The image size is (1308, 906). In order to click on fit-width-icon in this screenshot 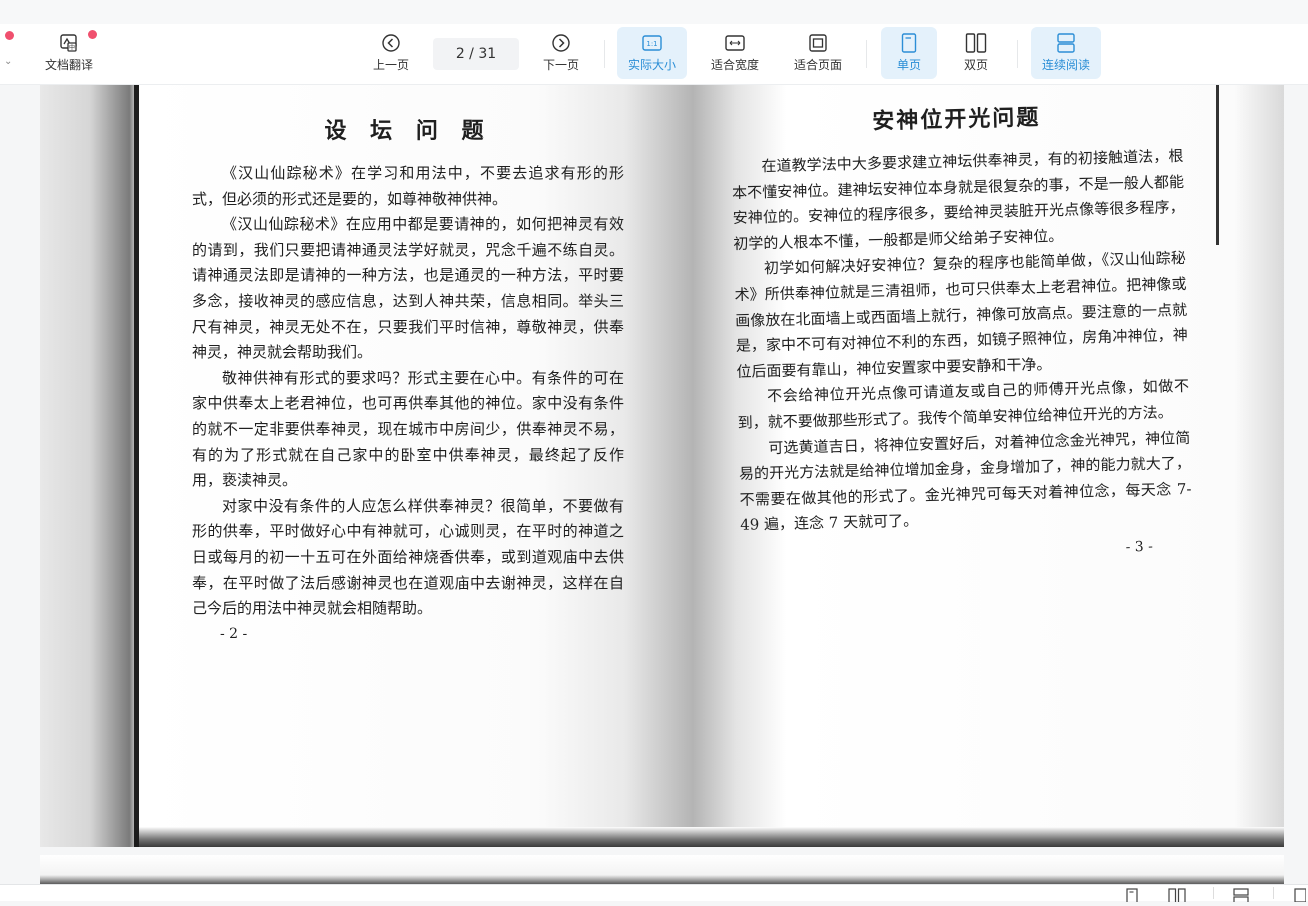, I will do `click(735, 43)`.